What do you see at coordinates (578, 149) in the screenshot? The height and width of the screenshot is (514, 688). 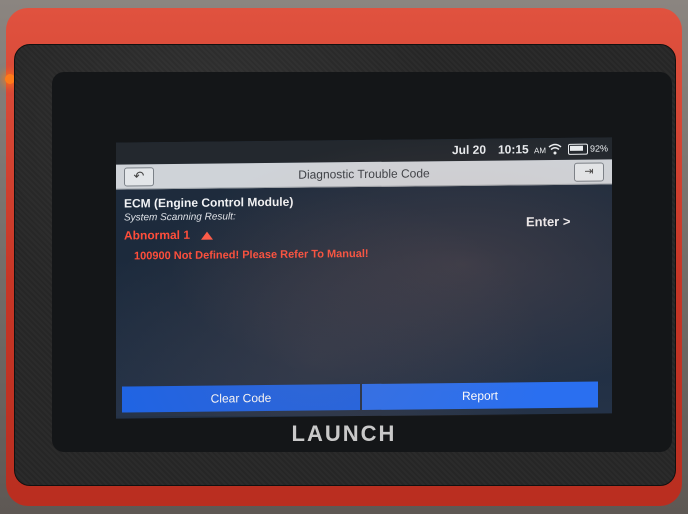 I see `battery-icon` at bounding box center [578, 149].